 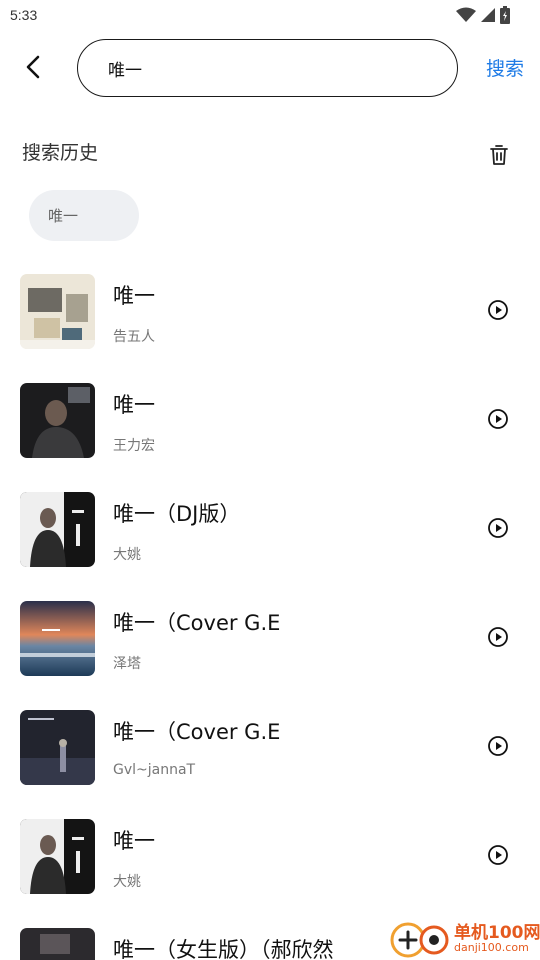 I want to click on status-icons, so click(x=483, y=15).